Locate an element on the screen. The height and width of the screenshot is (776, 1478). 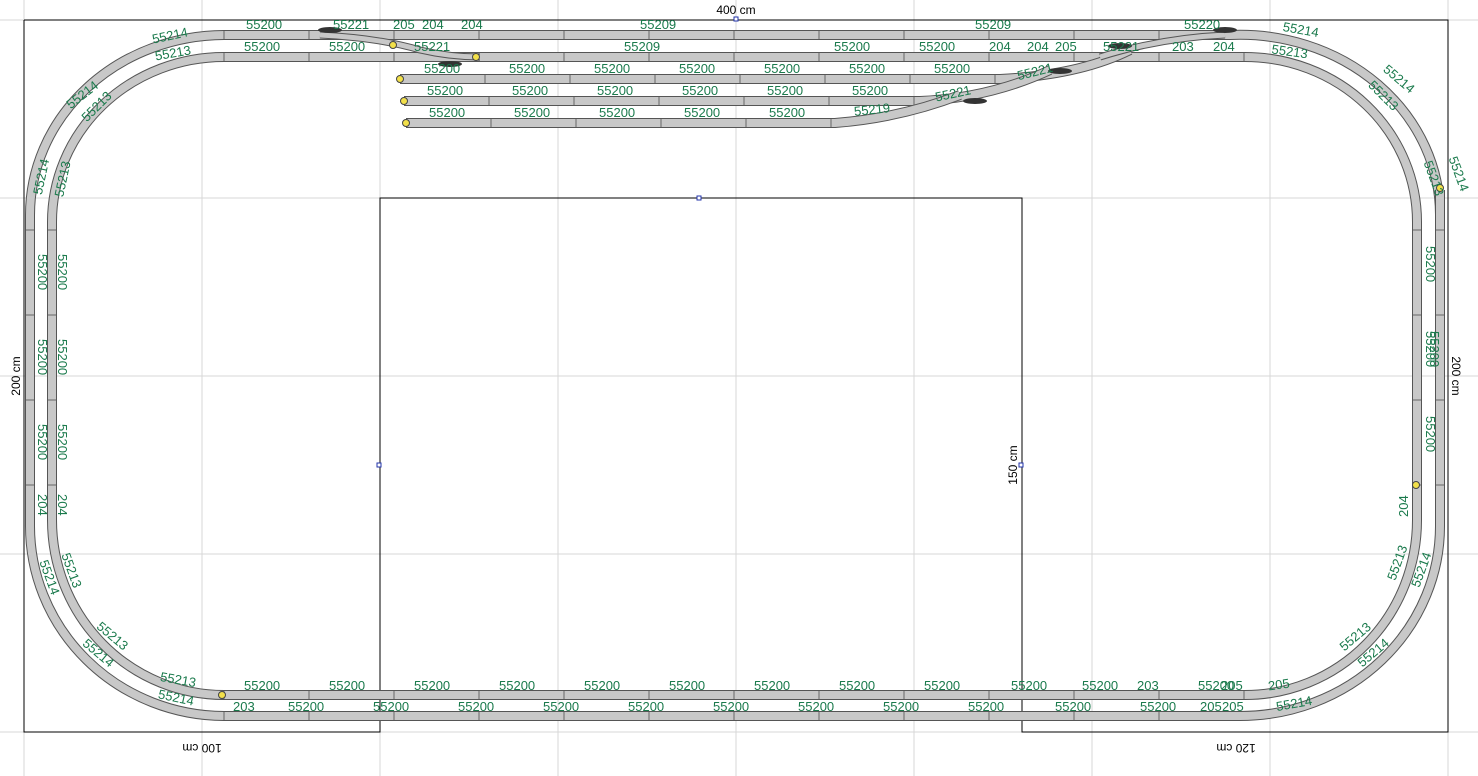
part-label: 55220 is located at coordinates (1202, 24).